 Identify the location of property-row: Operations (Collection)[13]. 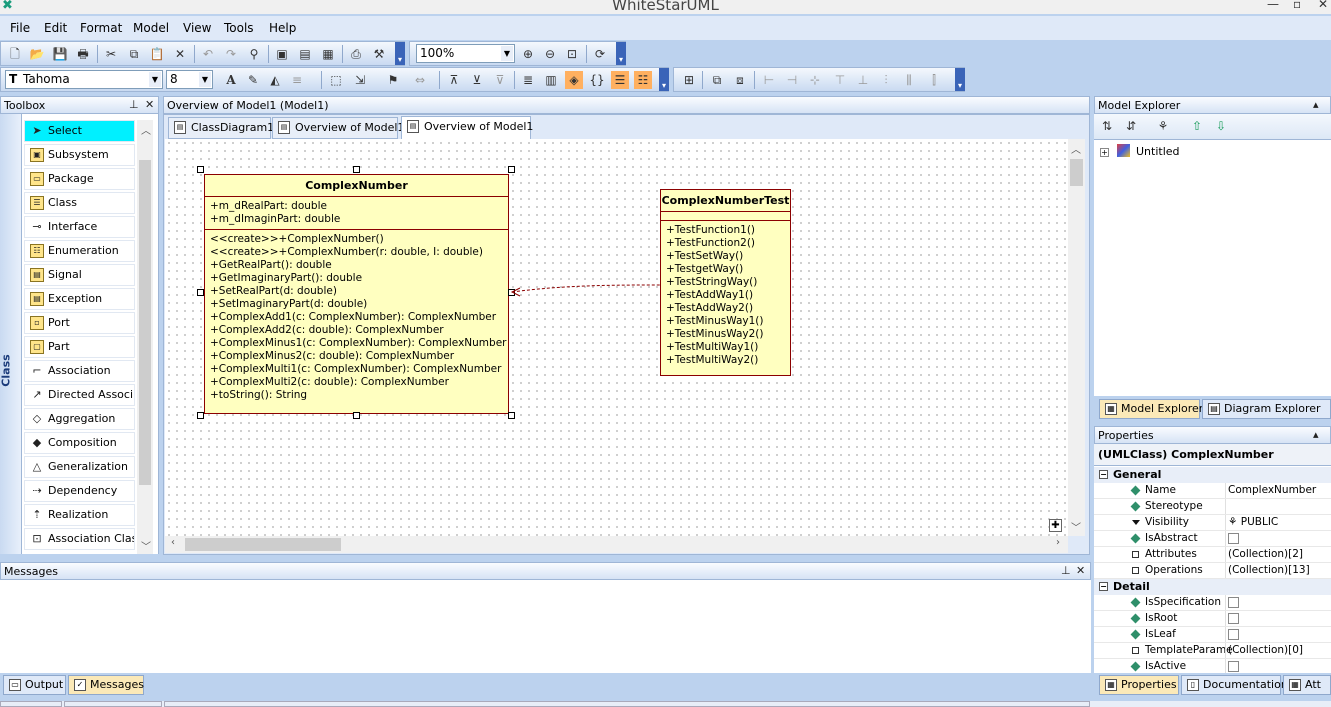
(1212, 571).